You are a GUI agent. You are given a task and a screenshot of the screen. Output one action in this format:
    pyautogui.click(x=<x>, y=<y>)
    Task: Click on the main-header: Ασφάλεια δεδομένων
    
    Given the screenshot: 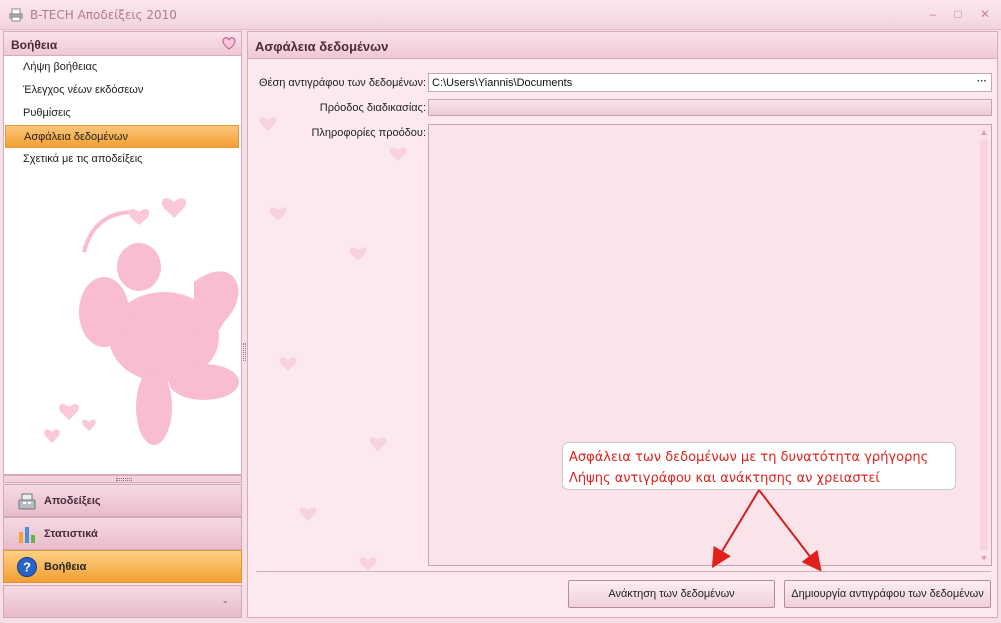 What is the action you would take?
    pyautogui.click(x=622, y=45)
    